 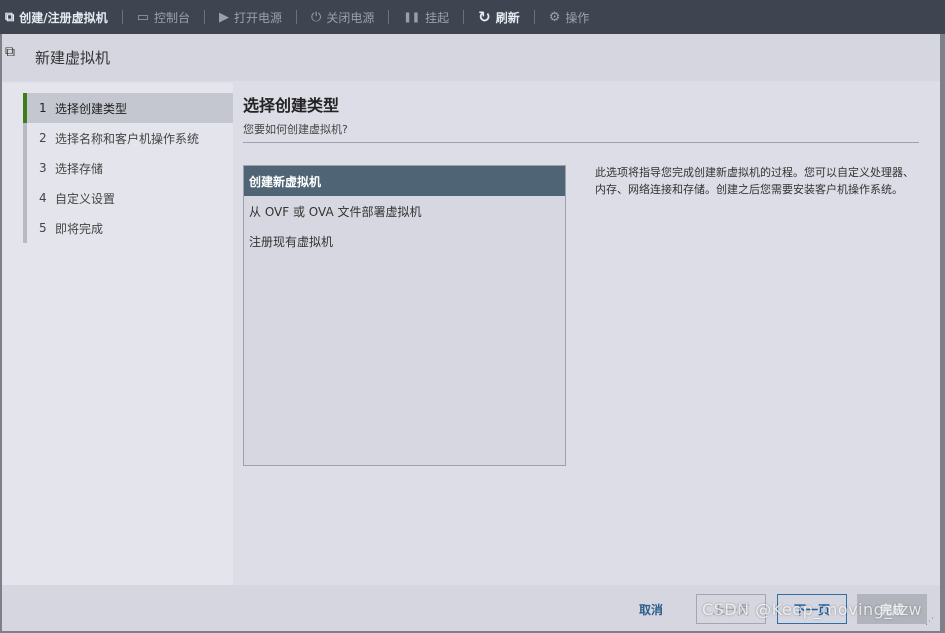 I want to click on step-label: 即将完成, so click(x=79, y=228).